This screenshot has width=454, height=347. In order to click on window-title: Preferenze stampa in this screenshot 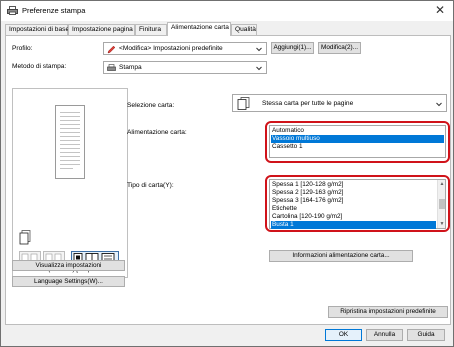, I will do `click(54, 10)`.